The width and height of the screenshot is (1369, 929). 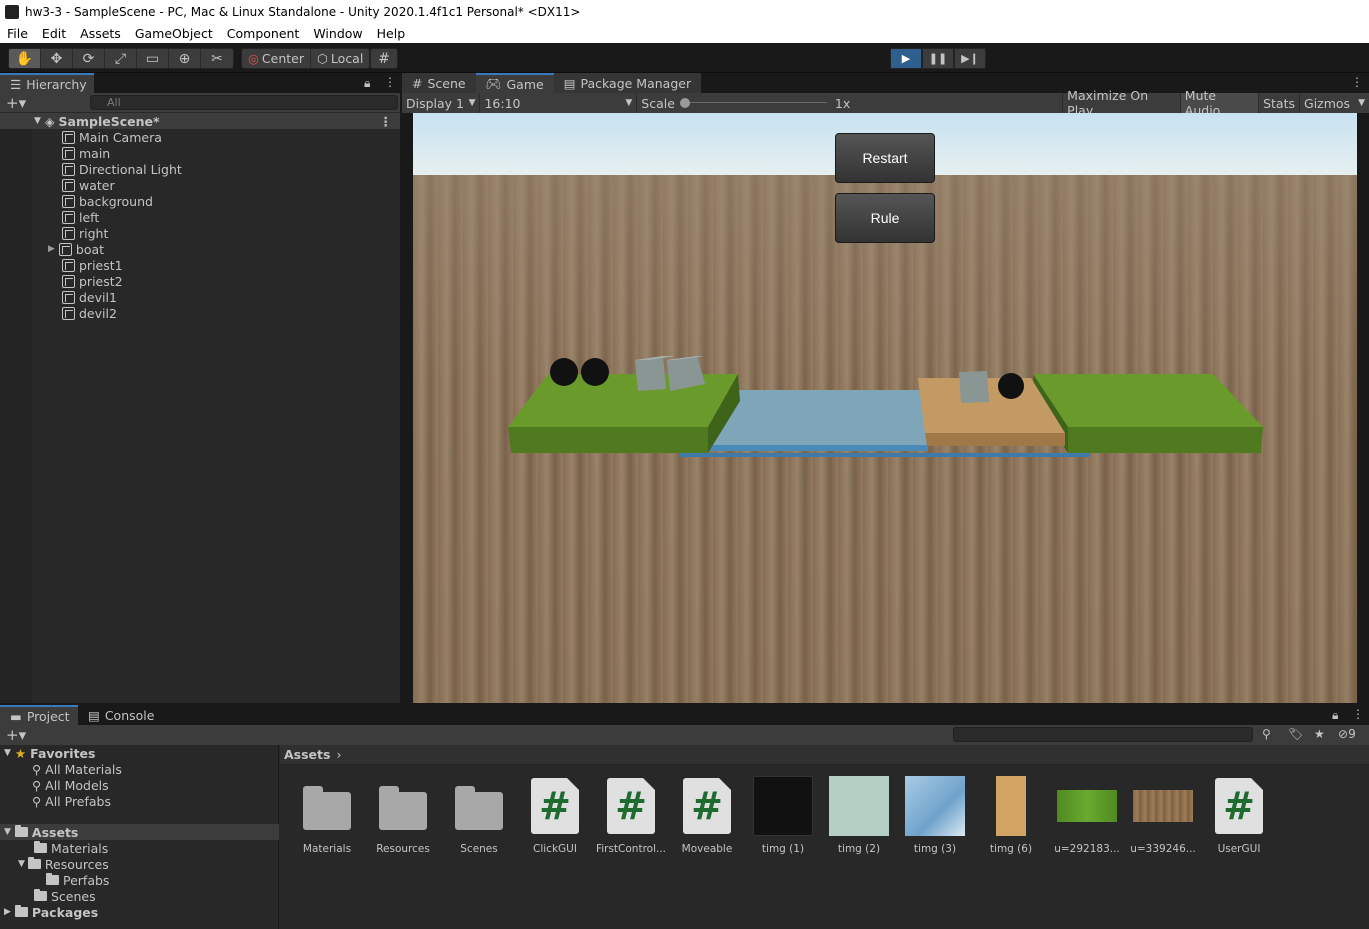 What do you see at coordinates (1358, 714) in the screenshot?
I see `project-menu-icon: ⋮` at bounding box center [1358, 714].